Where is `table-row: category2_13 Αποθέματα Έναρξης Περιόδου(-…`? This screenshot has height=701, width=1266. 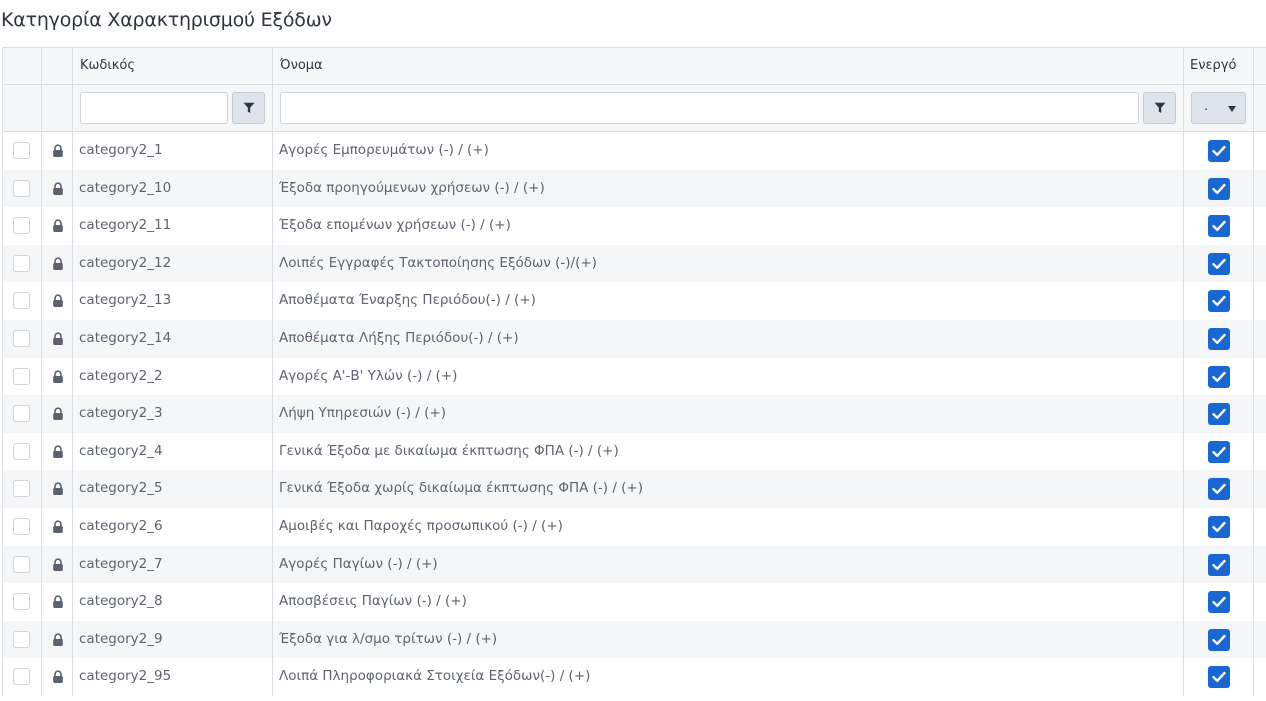
table-row: category2_13 Αποθέματα Έναρξης Περιόδου(-… is located at coordinates (634, 301).